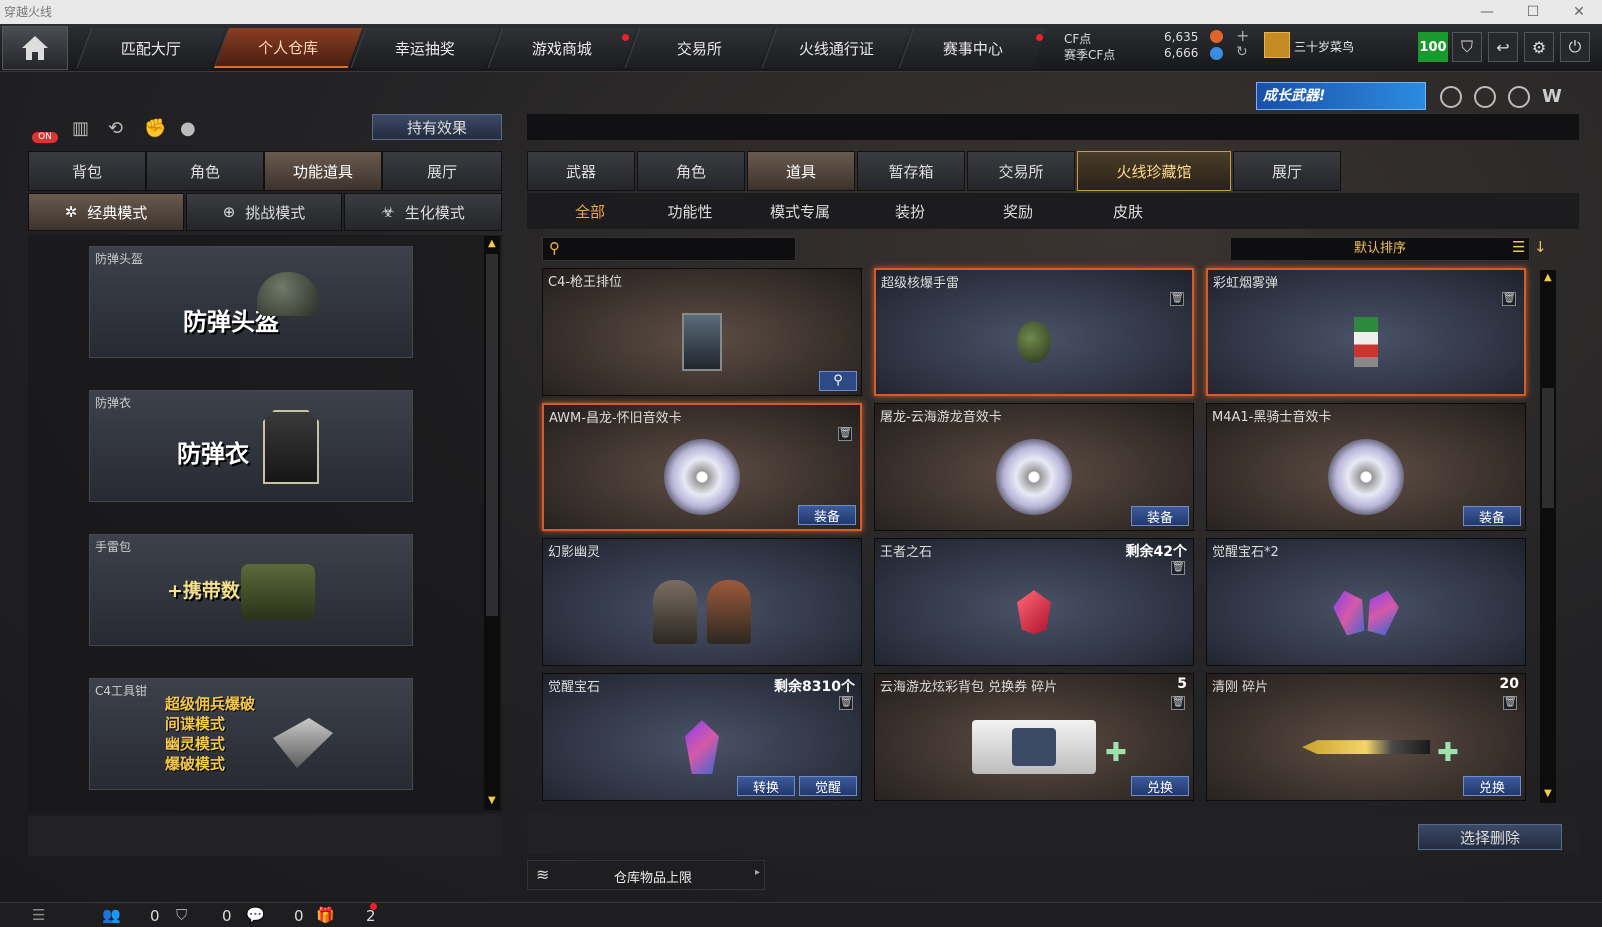 The image size is (1602, 927). I want to click on chat-icon: 💬, so click(255, 915).